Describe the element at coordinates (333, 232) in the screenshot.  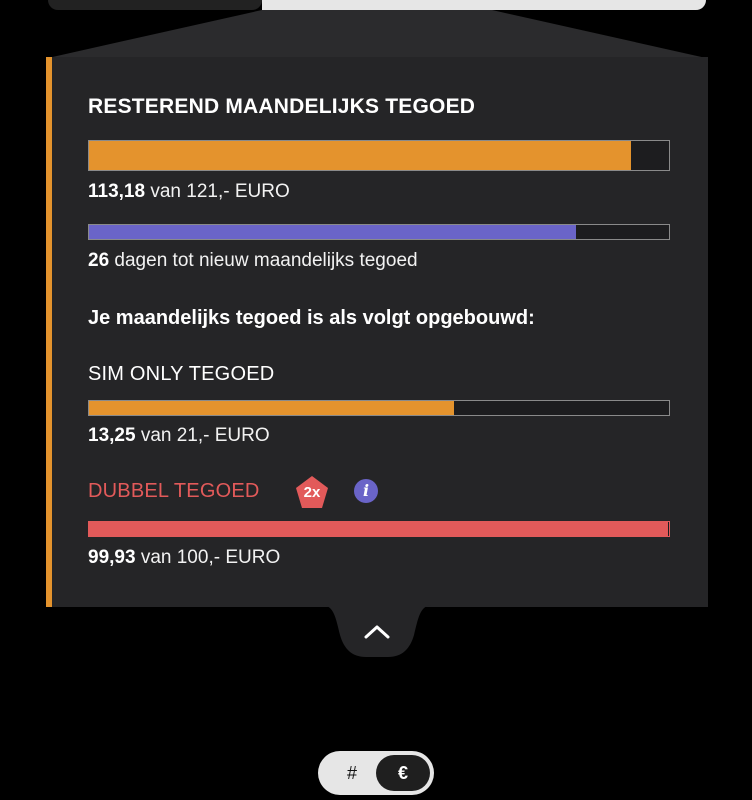
I see `days-bar-fill` at that location.